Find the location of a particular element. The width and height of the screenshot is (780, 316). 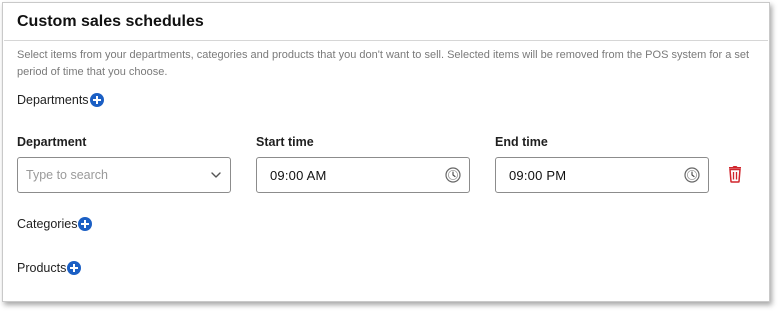

categories-section: Categories is located at coordinates (55, 224).